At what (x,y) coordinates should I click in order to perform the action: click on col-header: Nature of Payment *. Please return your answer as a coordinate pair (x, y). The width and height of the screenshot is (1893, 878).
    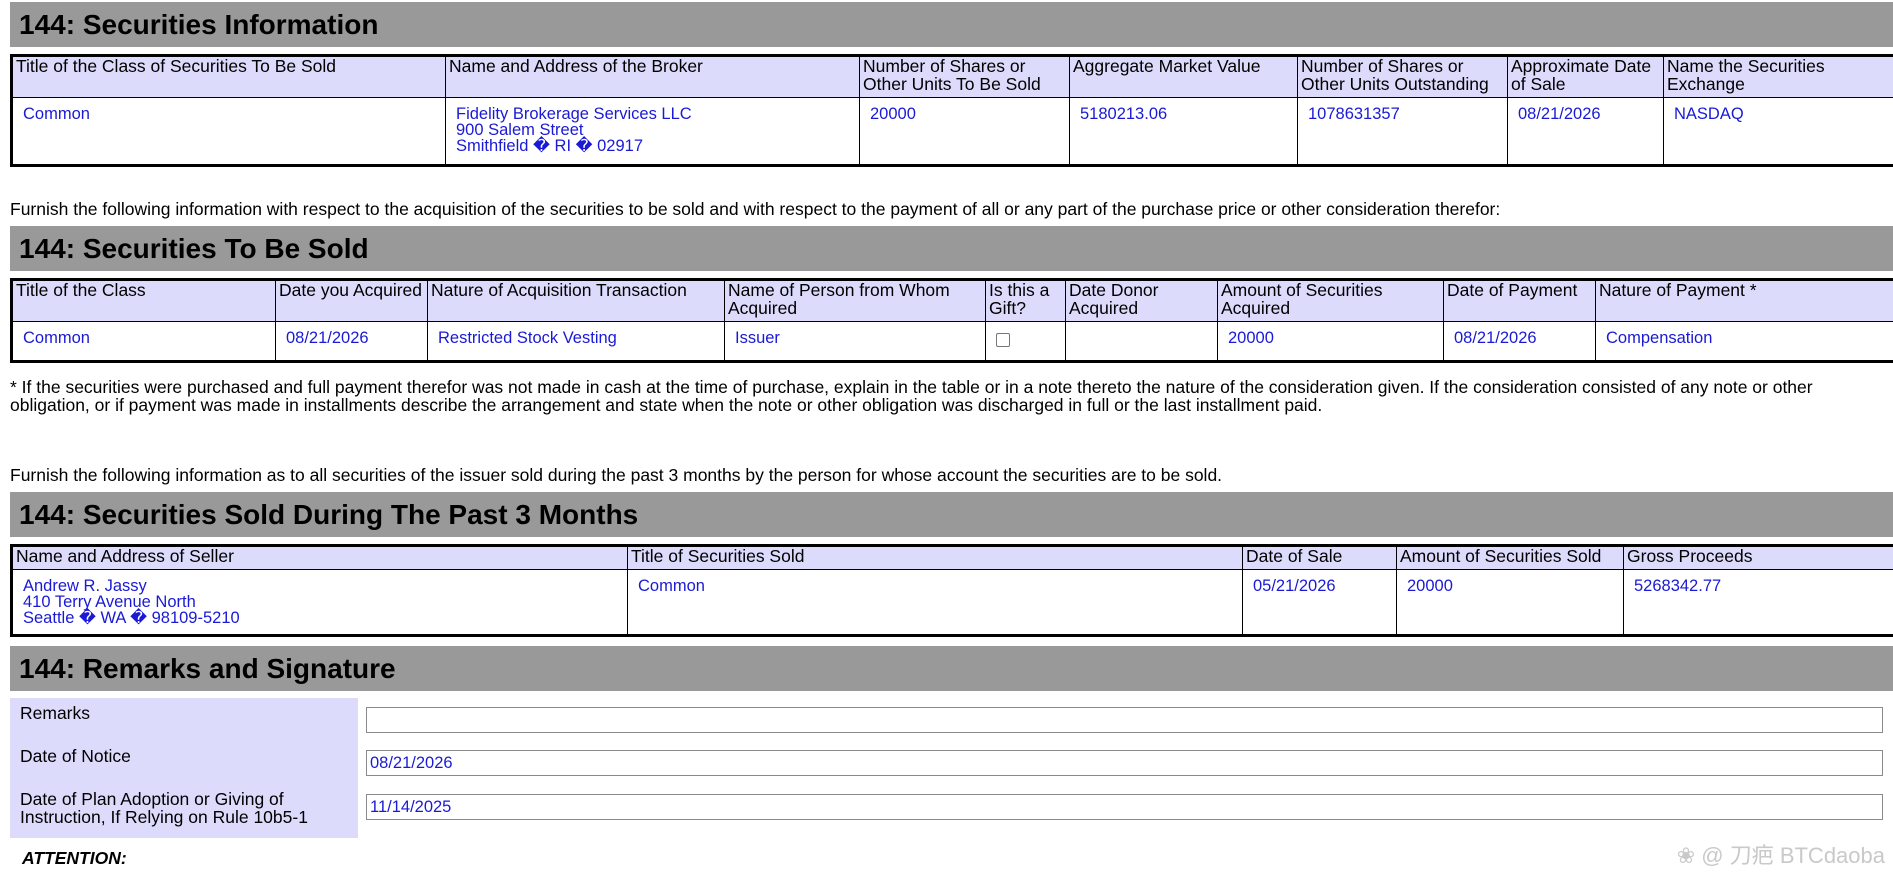
    Looking at the image, I should click on (1744, 300).